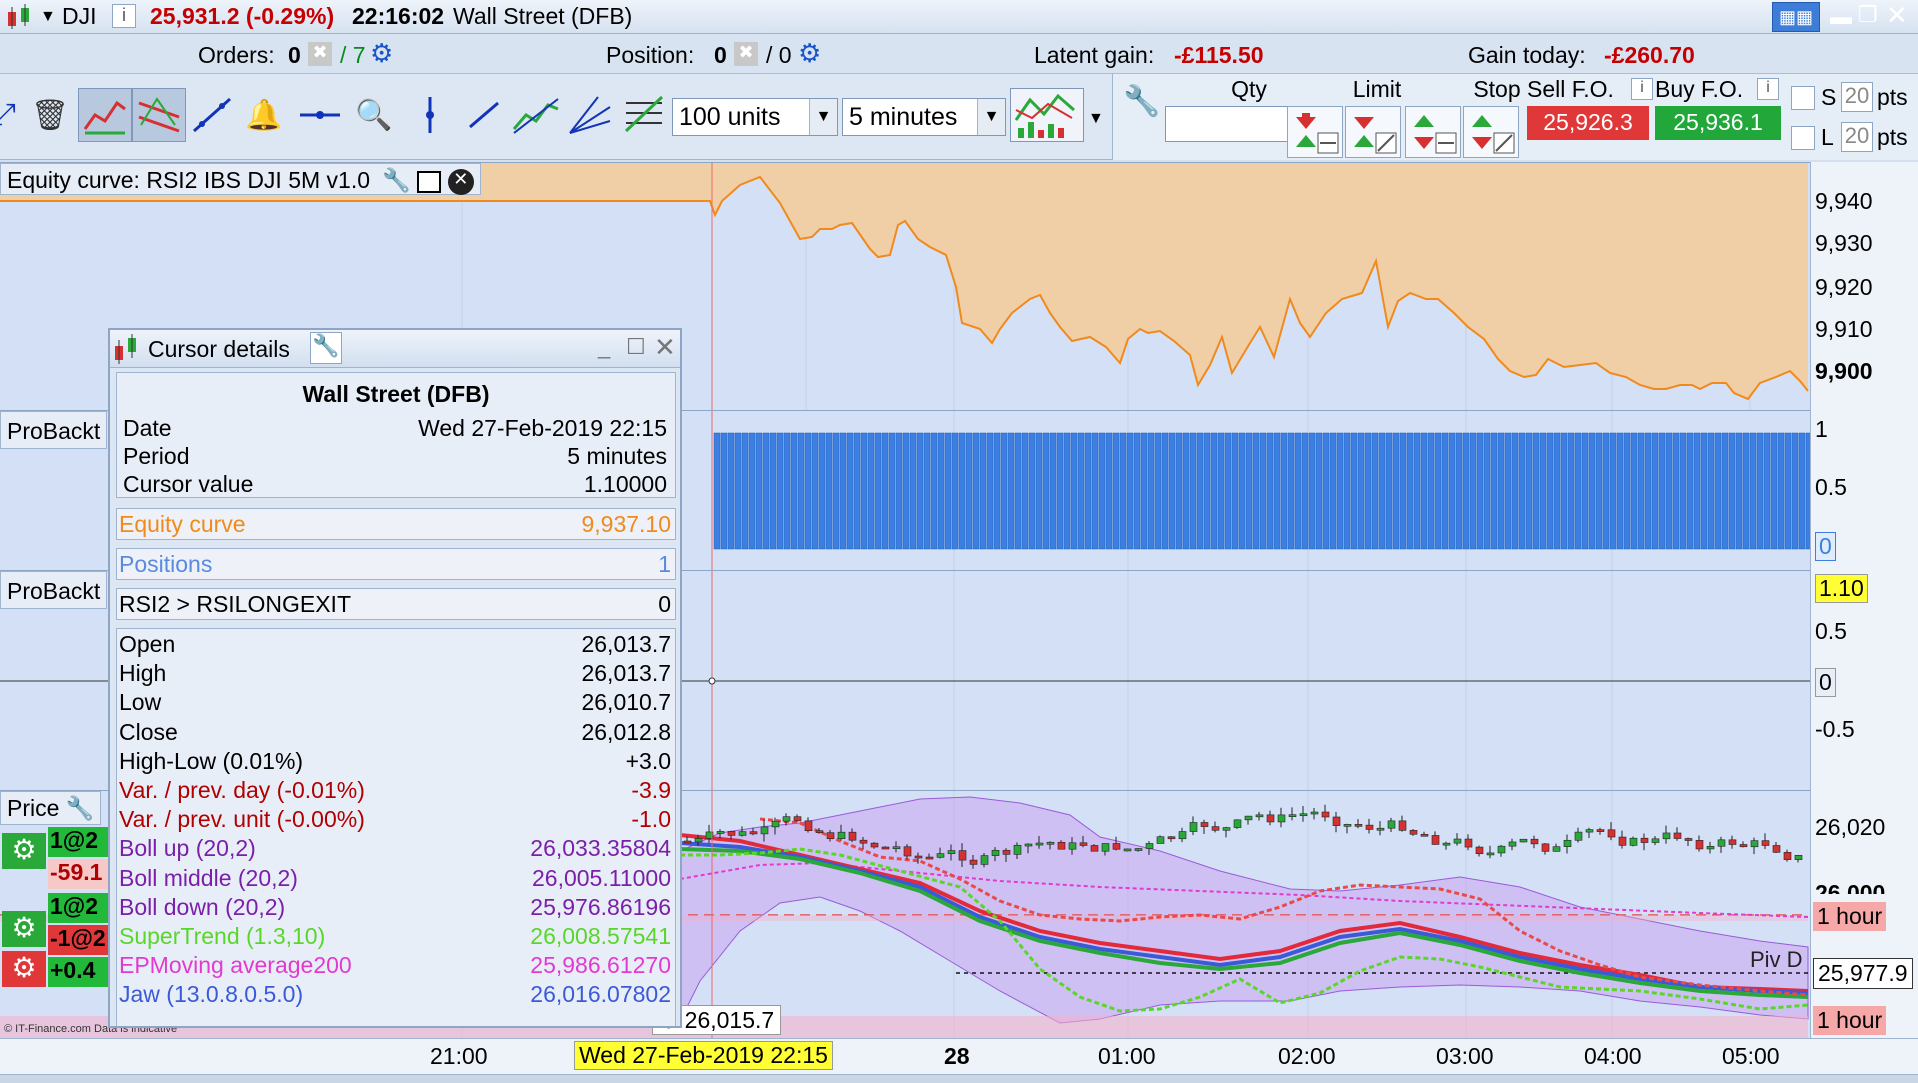  I want to click on trade-tag-2: 1@2, so click(78, 908).